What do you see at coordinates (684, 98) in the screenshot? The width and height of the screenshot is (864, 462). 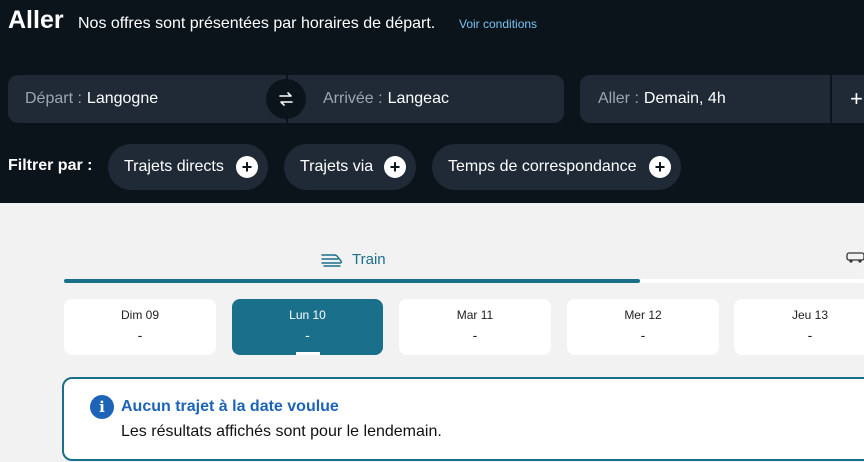 I see `date-value: Demain, 4h` at bounding box center [684, 98].